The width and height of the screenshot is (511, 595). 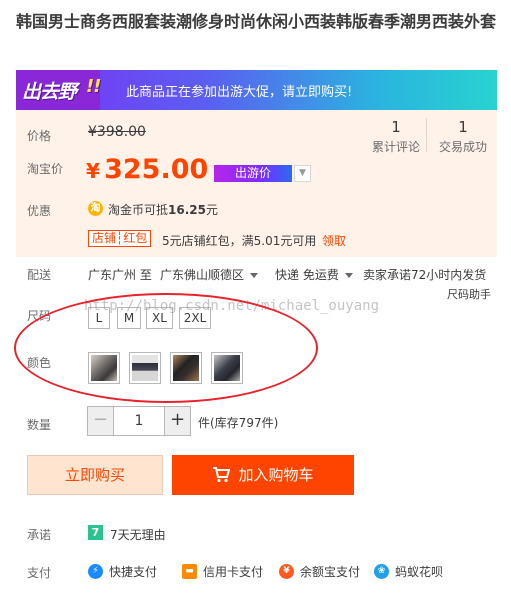 I want to click on stock-text: 件(库存797件), so click(x=238, y=423).